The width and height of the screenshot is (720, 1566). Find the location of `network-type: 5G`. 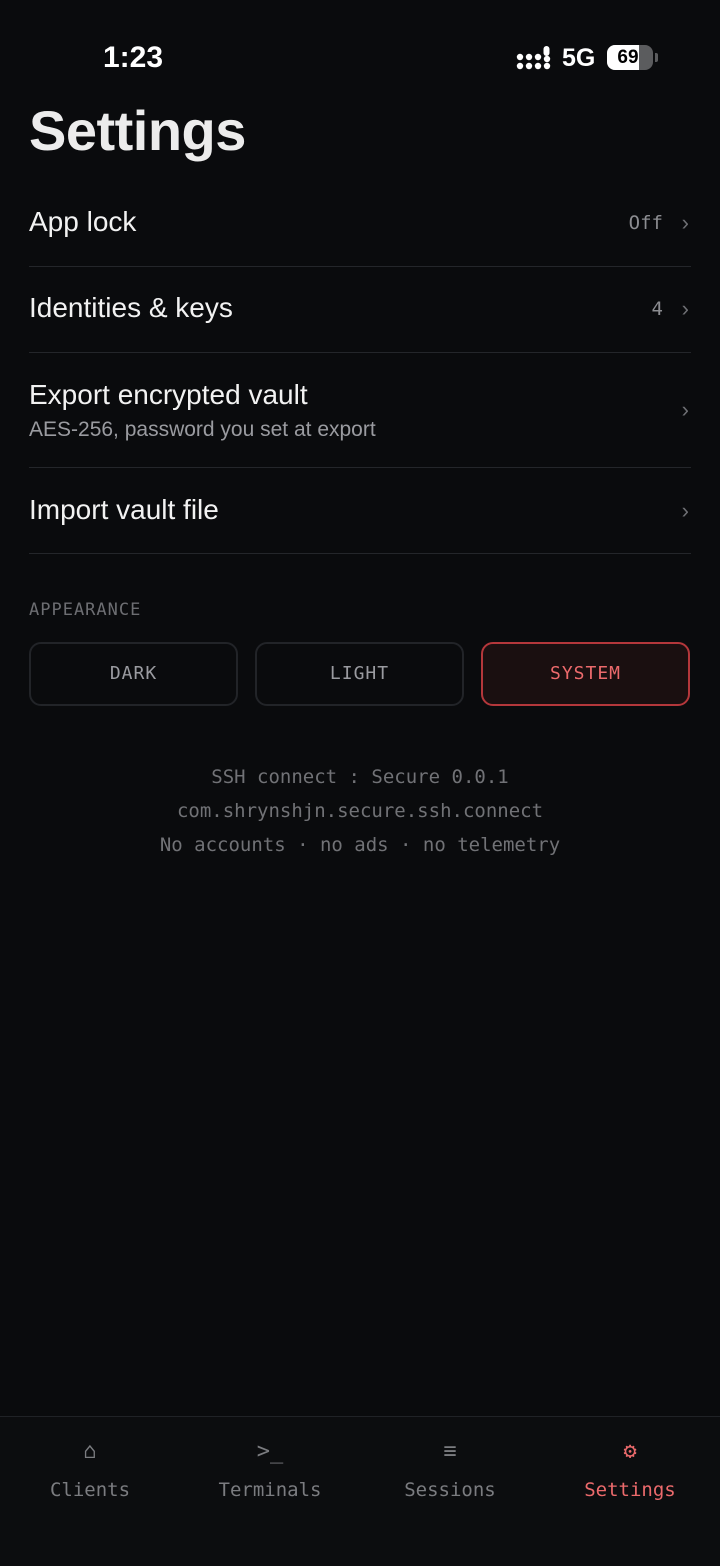

network-type: 5G is located at coordinates (579, 58).